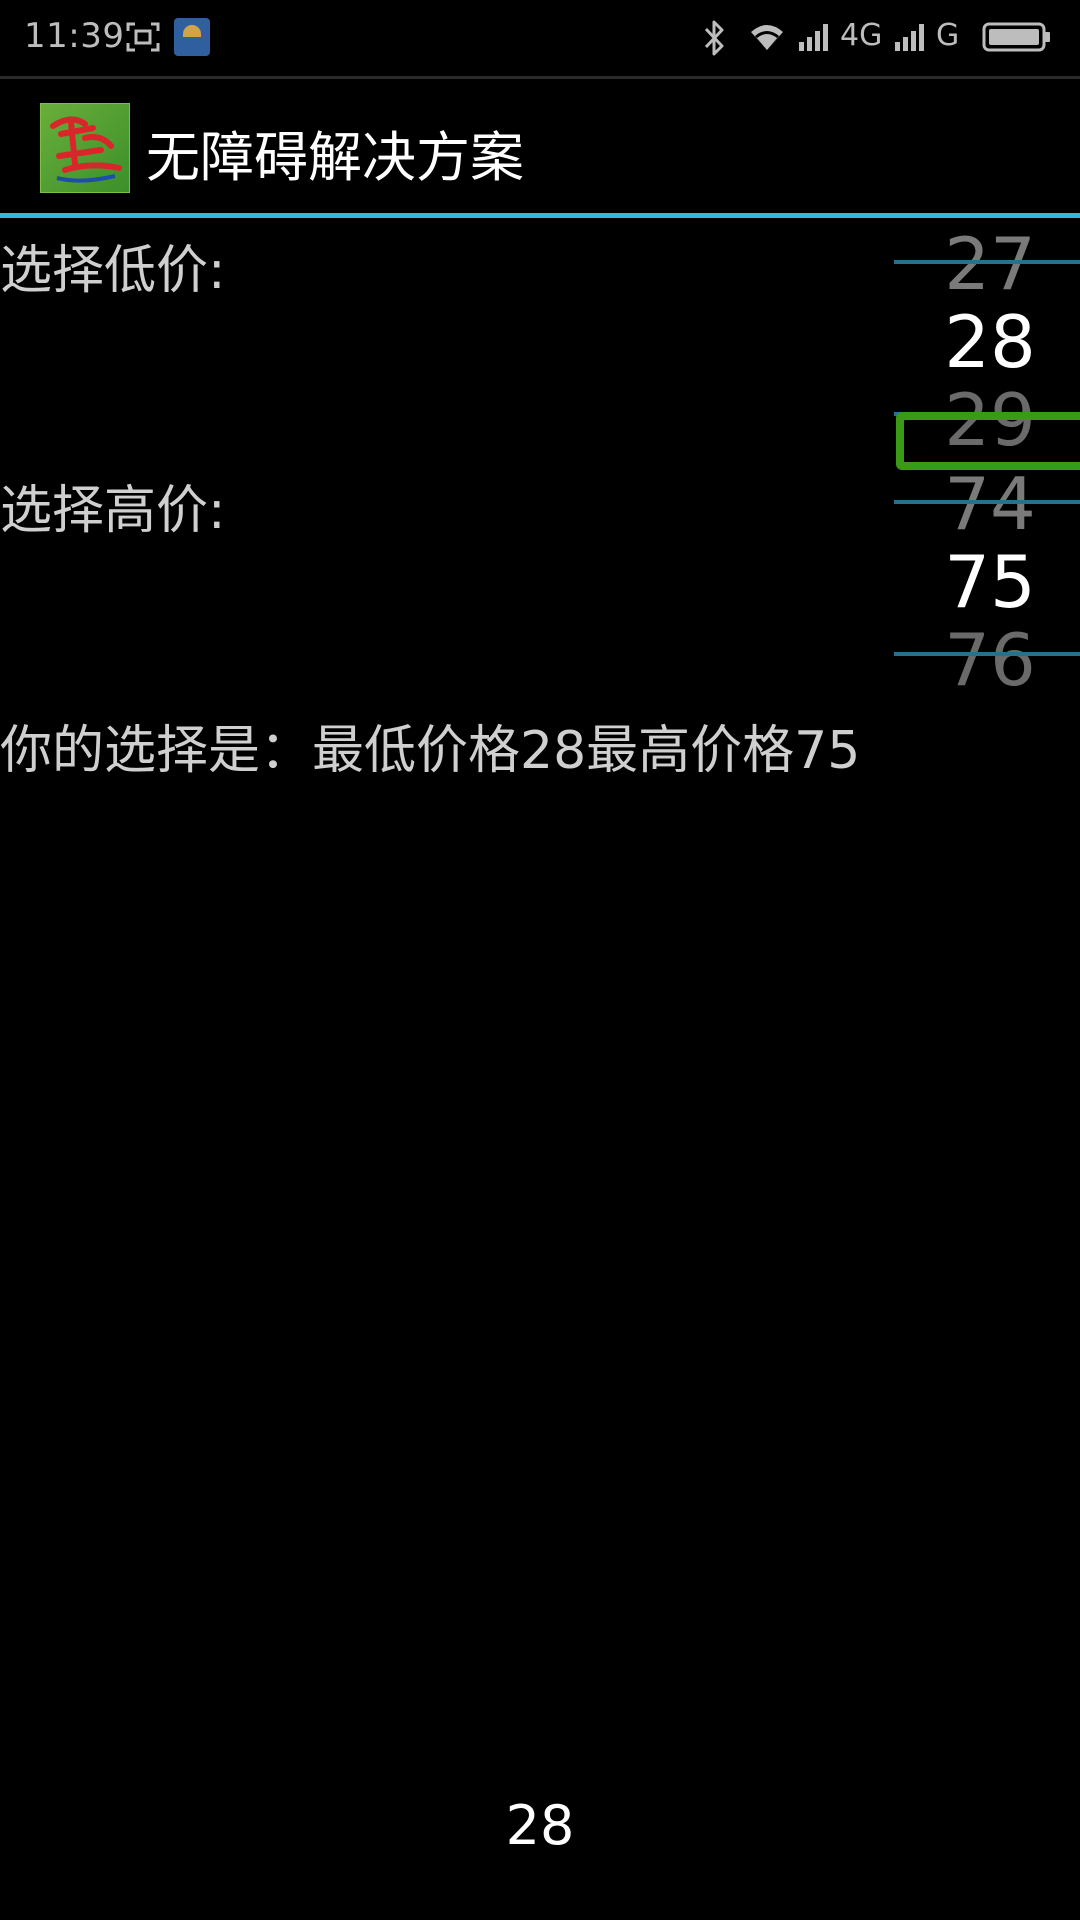 This screenshot has height=1920, width=1080. Describe the element at coordinates (714, 38) in the screenshot. I see `bluetooth-icon` at that location.